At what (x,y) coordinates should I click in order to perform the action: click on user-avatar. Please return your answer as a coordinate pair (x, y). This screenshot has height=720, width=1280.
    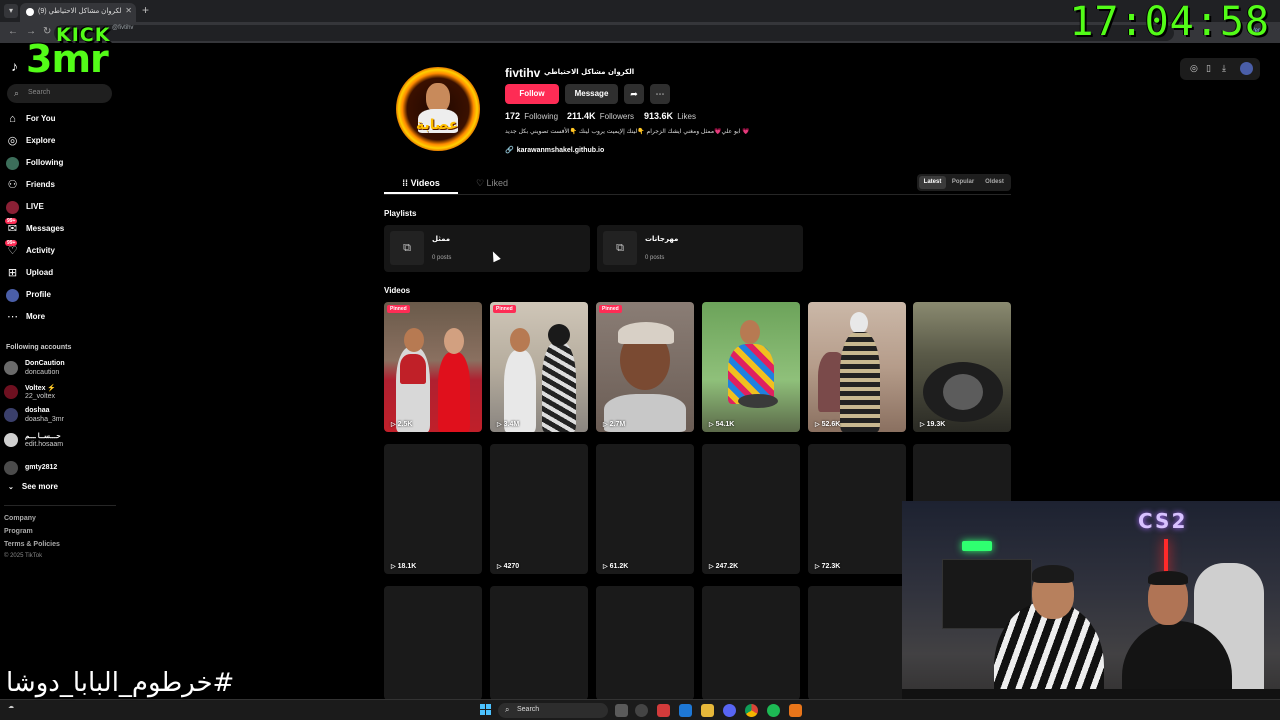
    Looking at the image, I should click on (1246, 68).